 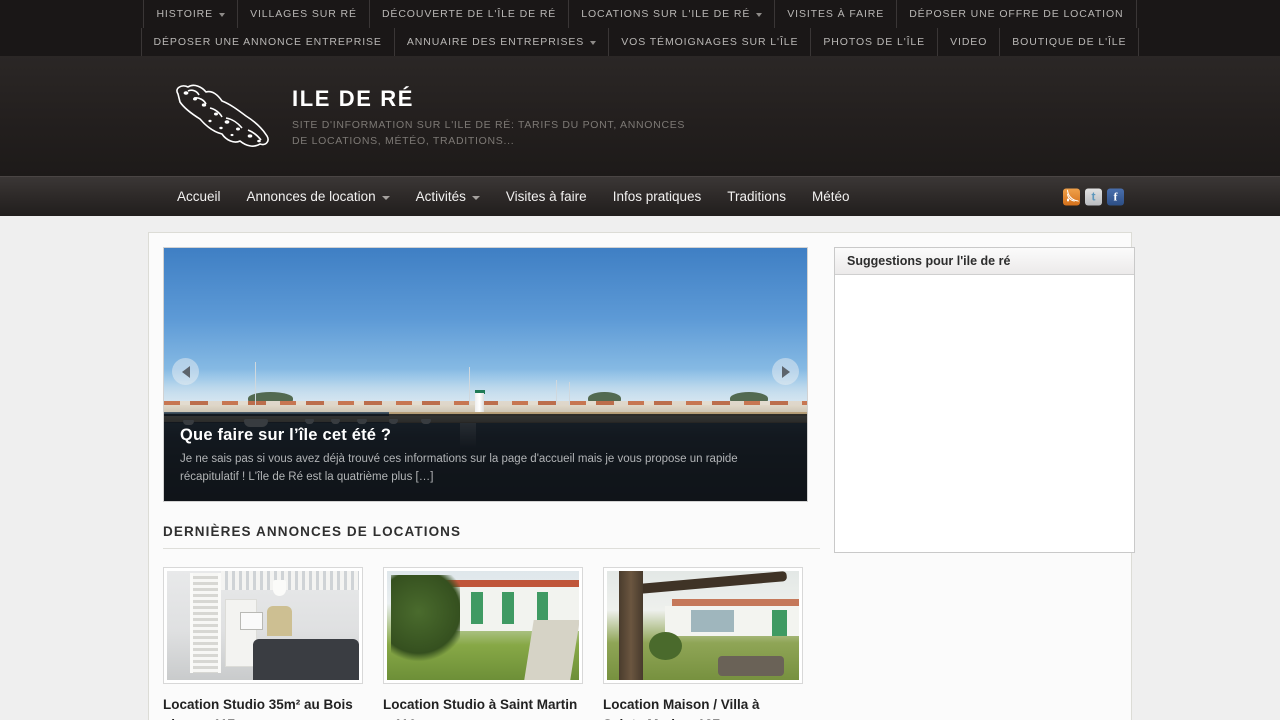 I want to click on nav-item-meteo: Météo, so click(x=831, y=196).